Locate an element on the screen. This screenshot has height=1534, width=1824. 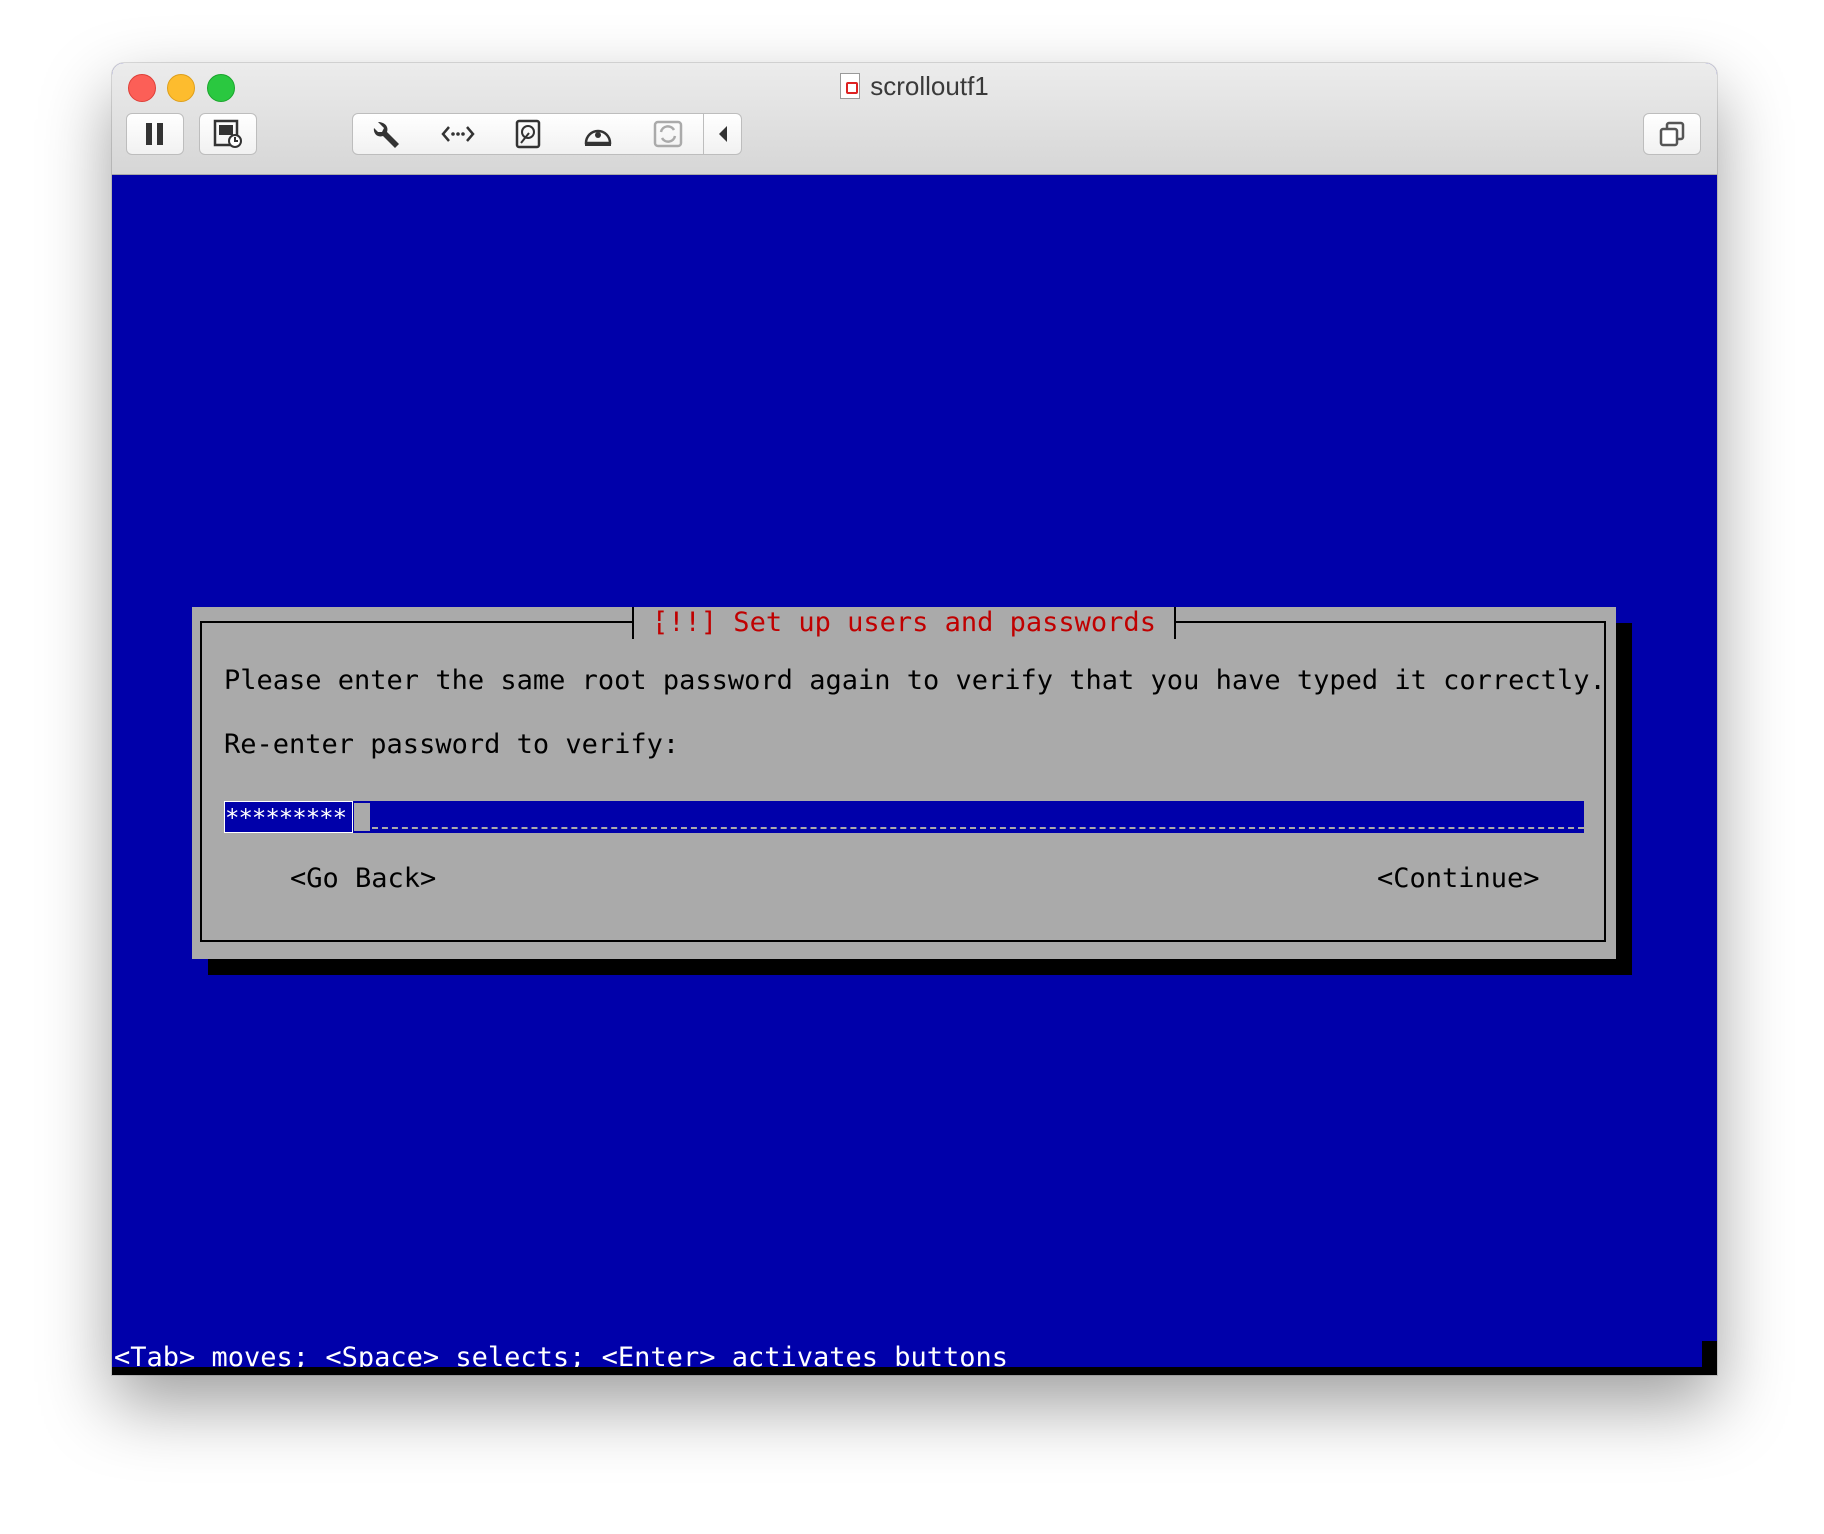
hard-disk-button is located at coordinates (528, 134).